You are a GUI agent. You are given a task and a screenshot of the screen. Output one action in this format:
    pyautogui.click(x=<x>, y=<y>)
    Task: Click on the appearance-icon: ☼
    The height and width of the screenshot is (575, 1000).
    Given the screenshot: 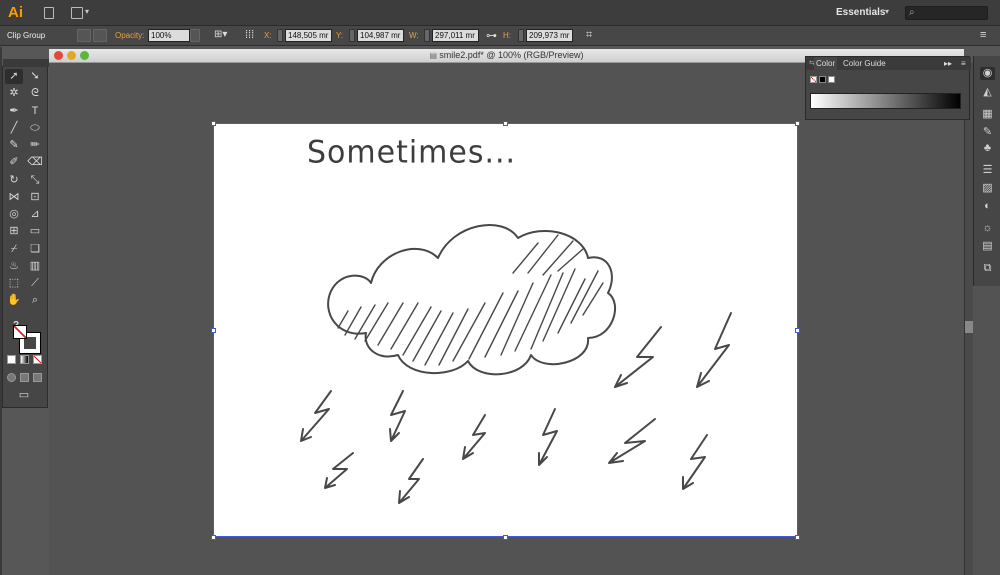 What is the action you would take?
    pyautogui.click(x=987, y=228)
    